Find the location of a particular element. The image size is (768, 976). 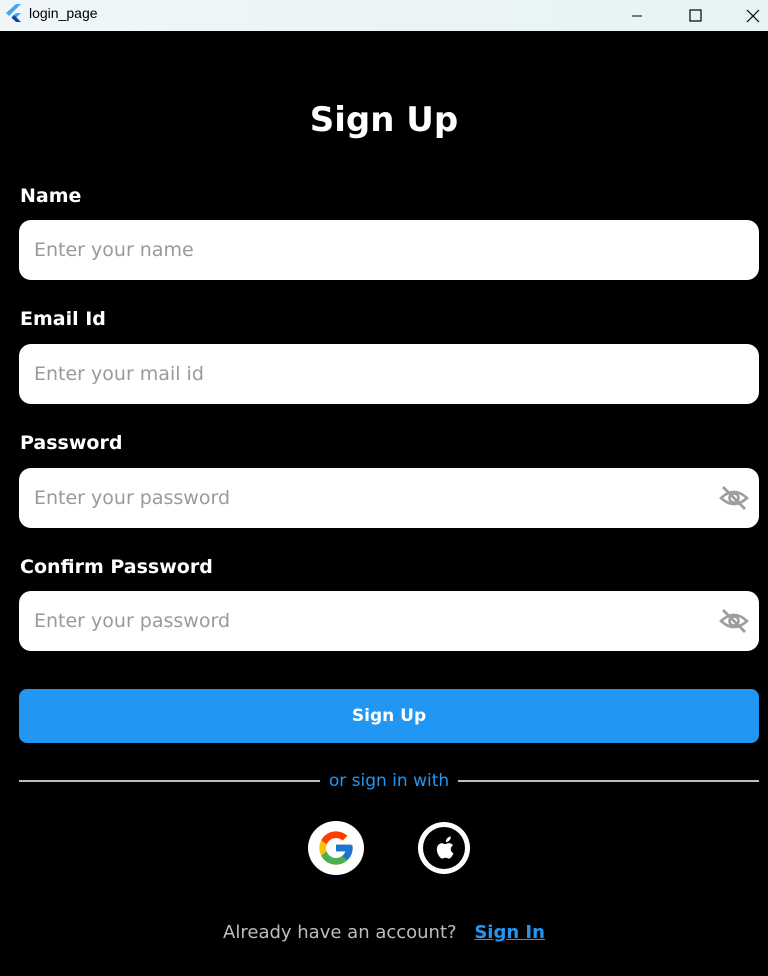

sign-in-link: Sign In is located at coordinates (509, 932).